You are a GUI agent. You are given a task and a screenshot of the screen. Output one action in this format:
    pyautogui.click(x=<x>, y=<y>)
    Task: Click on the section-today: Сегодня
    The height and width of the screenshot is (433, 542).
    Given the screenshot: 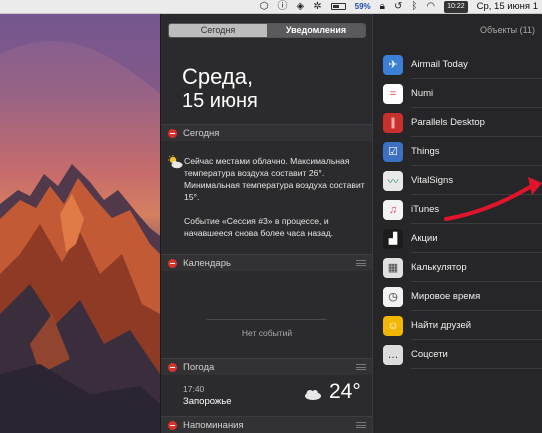 What is the action you would take?
    pyautogui.click(x=266, y=132)
    